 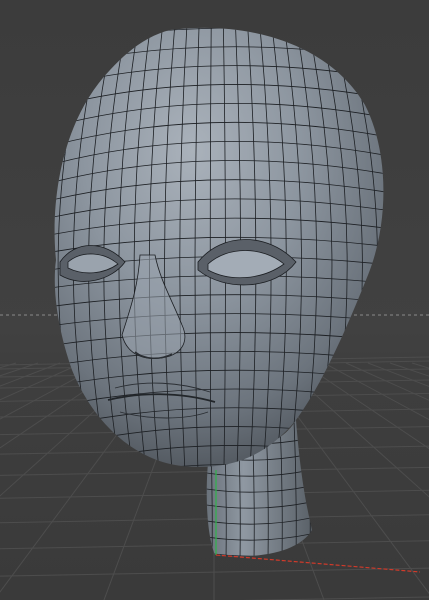 What do you see at coordinates (318, 563) in the screenshot?
I see `x-axis-line` at bounding box center [318, 563].